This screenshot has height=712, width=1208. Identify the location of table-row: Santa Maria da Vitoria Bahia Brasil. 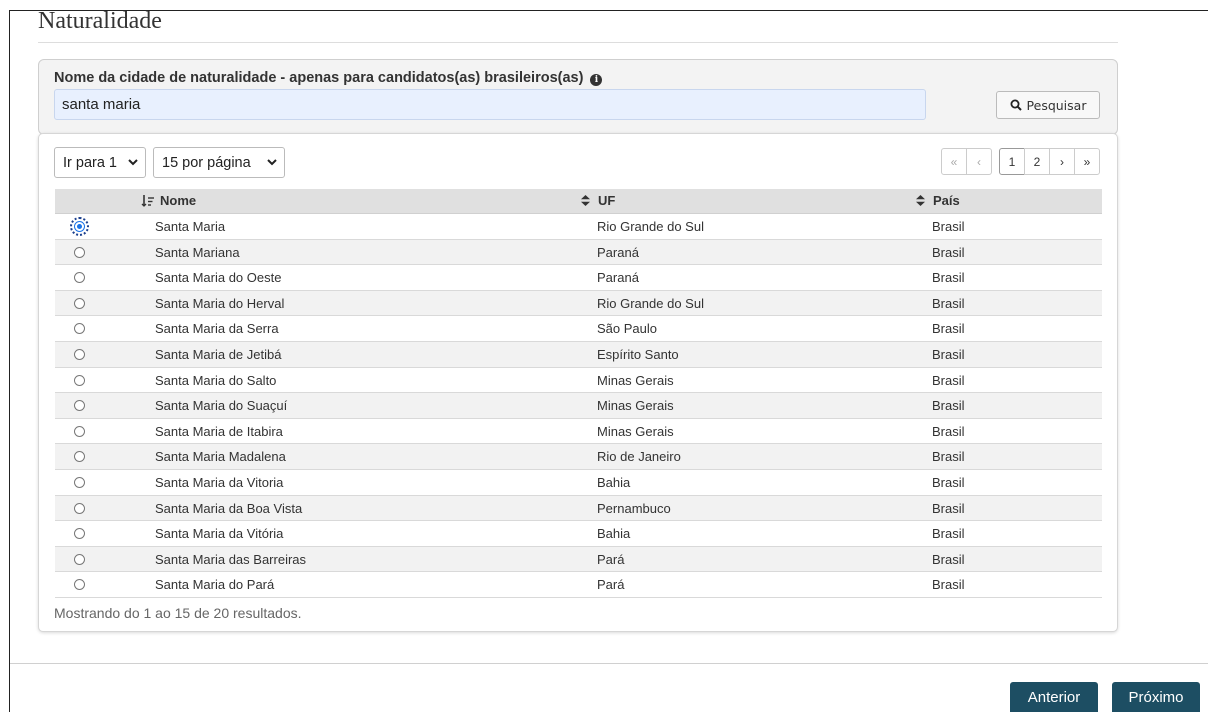
(578, 483).